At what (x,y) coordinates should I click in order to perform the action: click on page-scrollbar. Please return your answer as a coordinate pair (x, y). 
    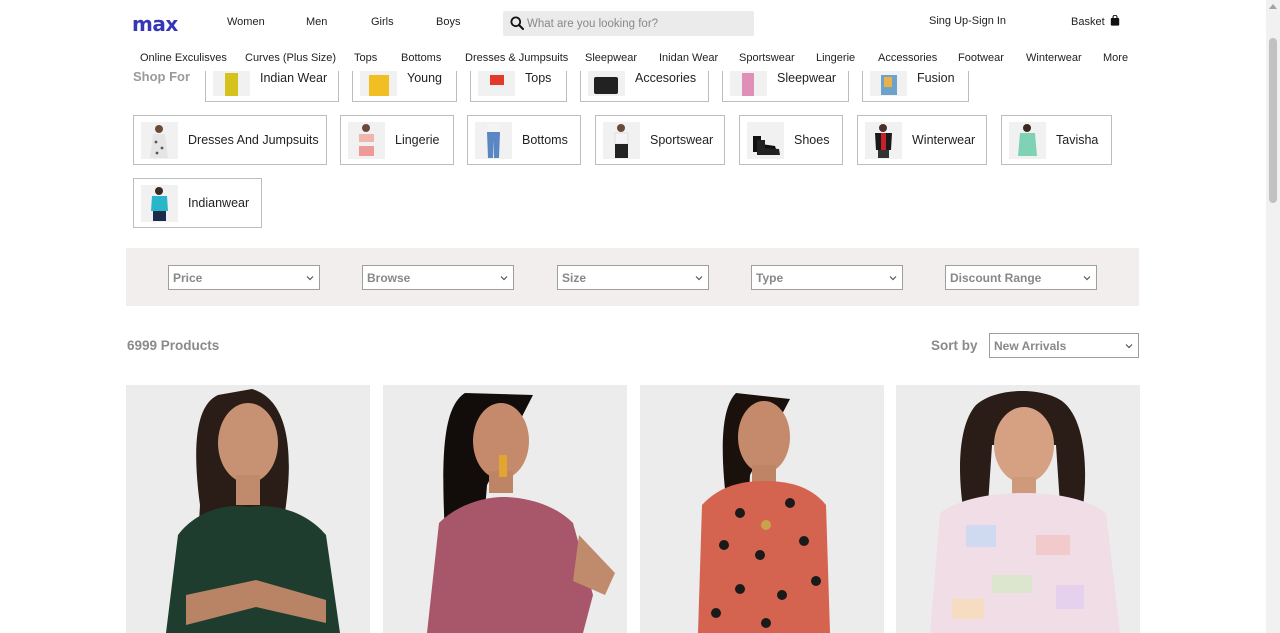
    Looking at the image, I should click on (1273, 316).